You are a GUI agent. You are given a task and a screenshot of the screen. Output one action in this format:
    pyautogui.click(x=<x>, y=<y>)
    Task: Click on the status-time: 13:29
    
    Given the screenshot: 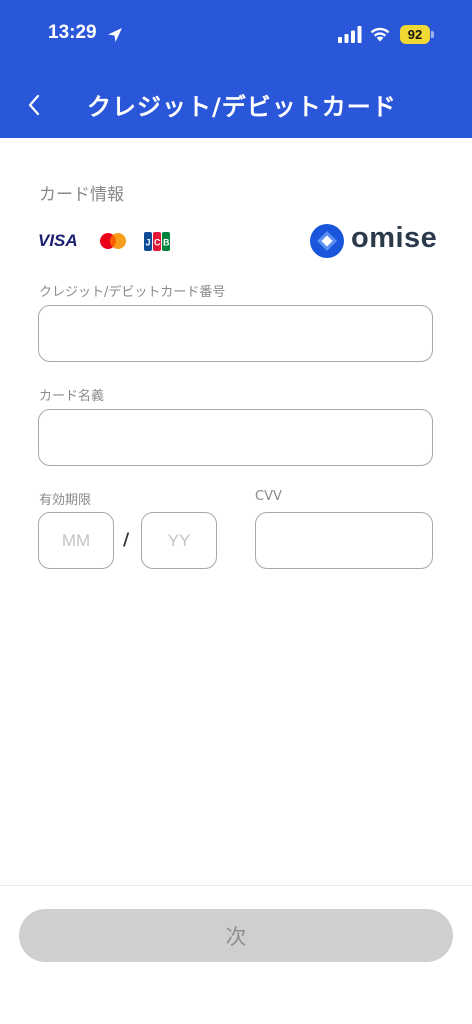 What is the action you would take?
    pyautogui.click(x=72, y=32)
    